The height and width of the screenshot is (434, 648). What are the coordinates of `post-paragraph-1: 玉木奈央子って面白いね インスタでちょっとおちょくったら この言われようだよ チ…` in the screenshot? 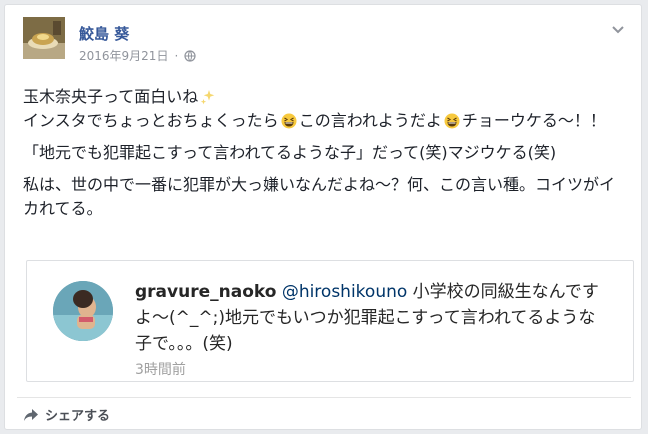 It's located at (323, 109).